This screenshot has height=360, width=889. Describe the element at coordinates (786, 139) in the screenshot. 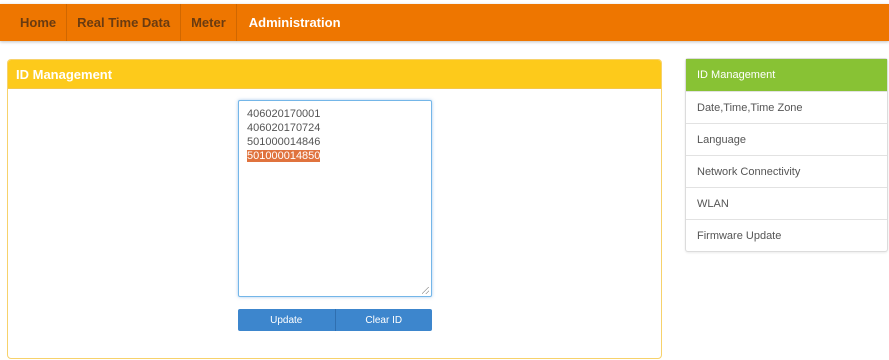

I see `sidebar-item-language: Language` at that location.